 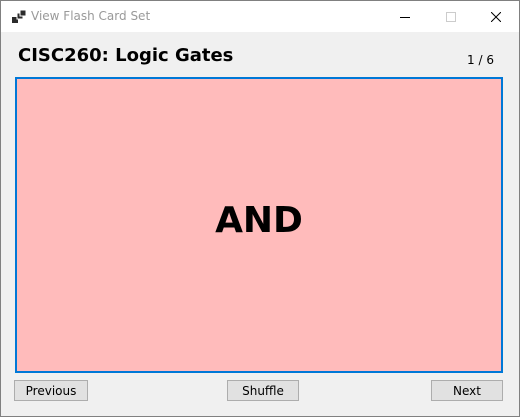 I want to click on maximize-icon, so click(x=451, y=16).